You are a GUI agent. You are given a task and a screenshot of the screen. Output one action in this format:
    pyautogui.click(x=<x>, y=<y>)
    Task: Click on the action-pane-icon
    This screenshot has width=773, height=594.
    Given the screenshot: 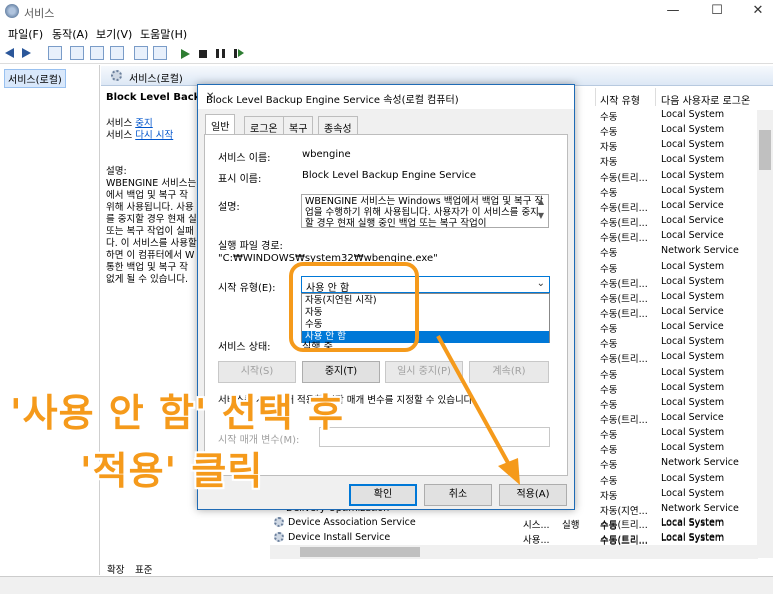 What is the action you would take?
    pyautogui.click(x=160, y=53)
    